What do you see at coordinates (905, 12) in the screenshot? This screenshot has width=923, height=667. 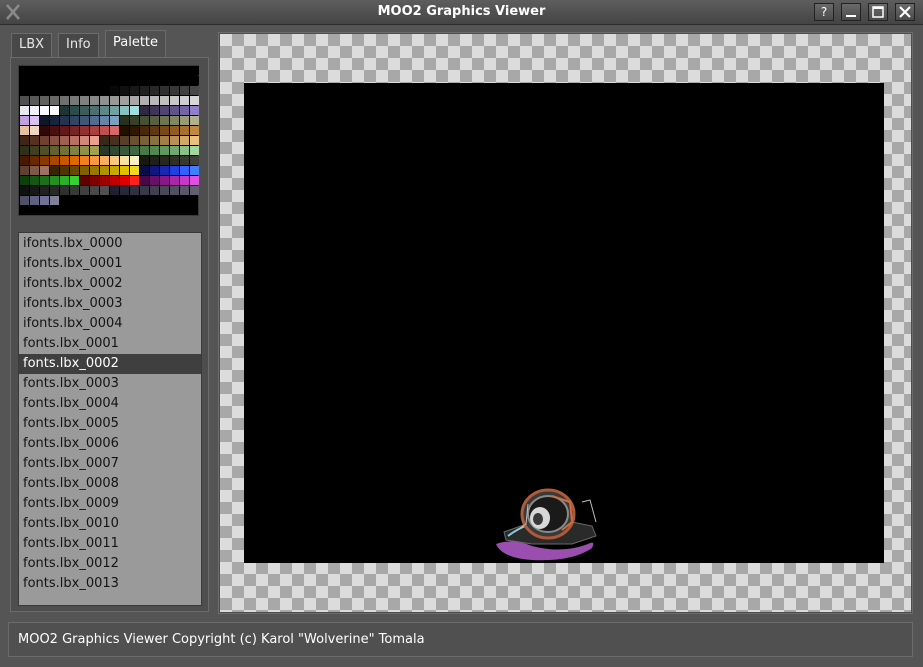 I see `close-button` at bounding box center [905, 12].